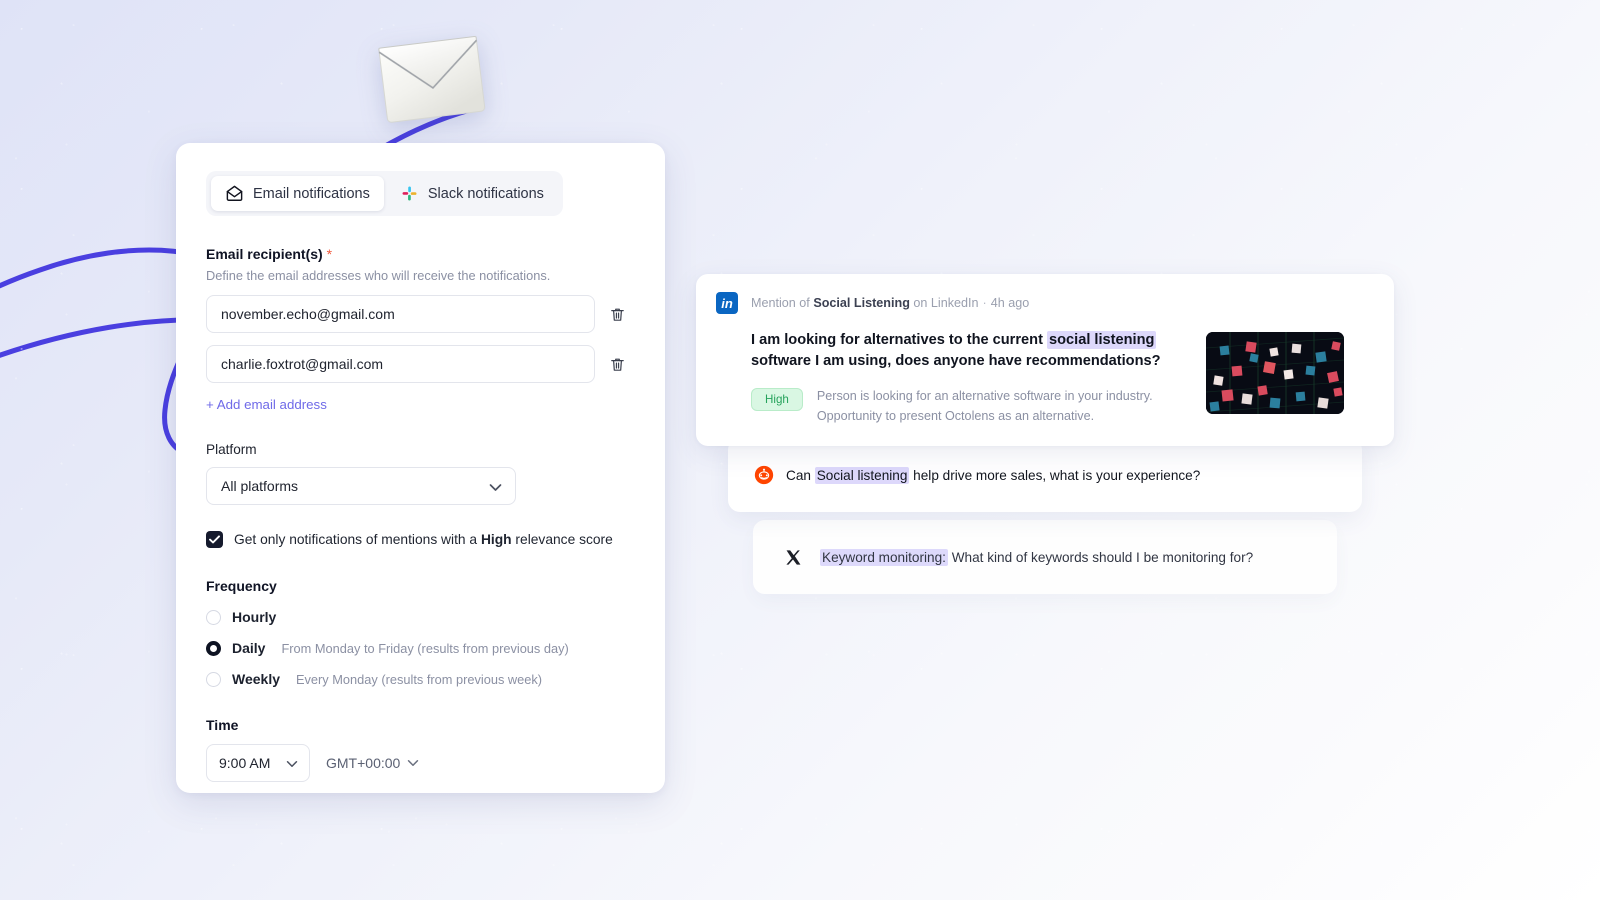 The height and width of the screenshot is (900, 1600). What do you see at coordinates (363, 763) in the screenshot?
I see `timezone-value: GMT+00:00` at bounding box center [363, 763].